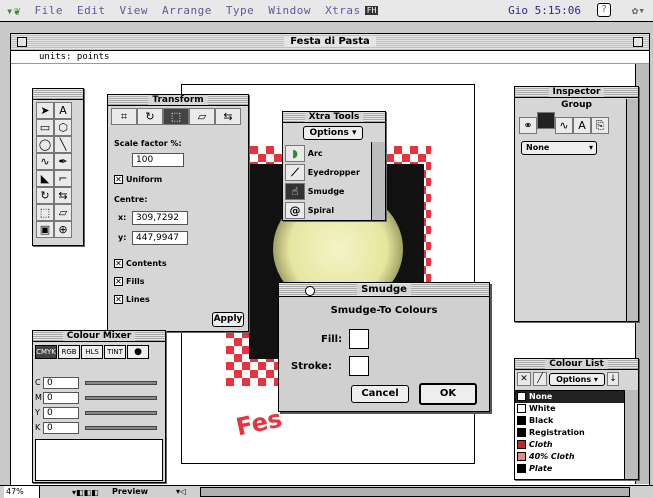 This screenshot has width=653, height=498. What do you see at coordinates (45, 144) in the screenshot?
I see `ellipse-tool-icon: ◯` at bounding box center [45, 144].